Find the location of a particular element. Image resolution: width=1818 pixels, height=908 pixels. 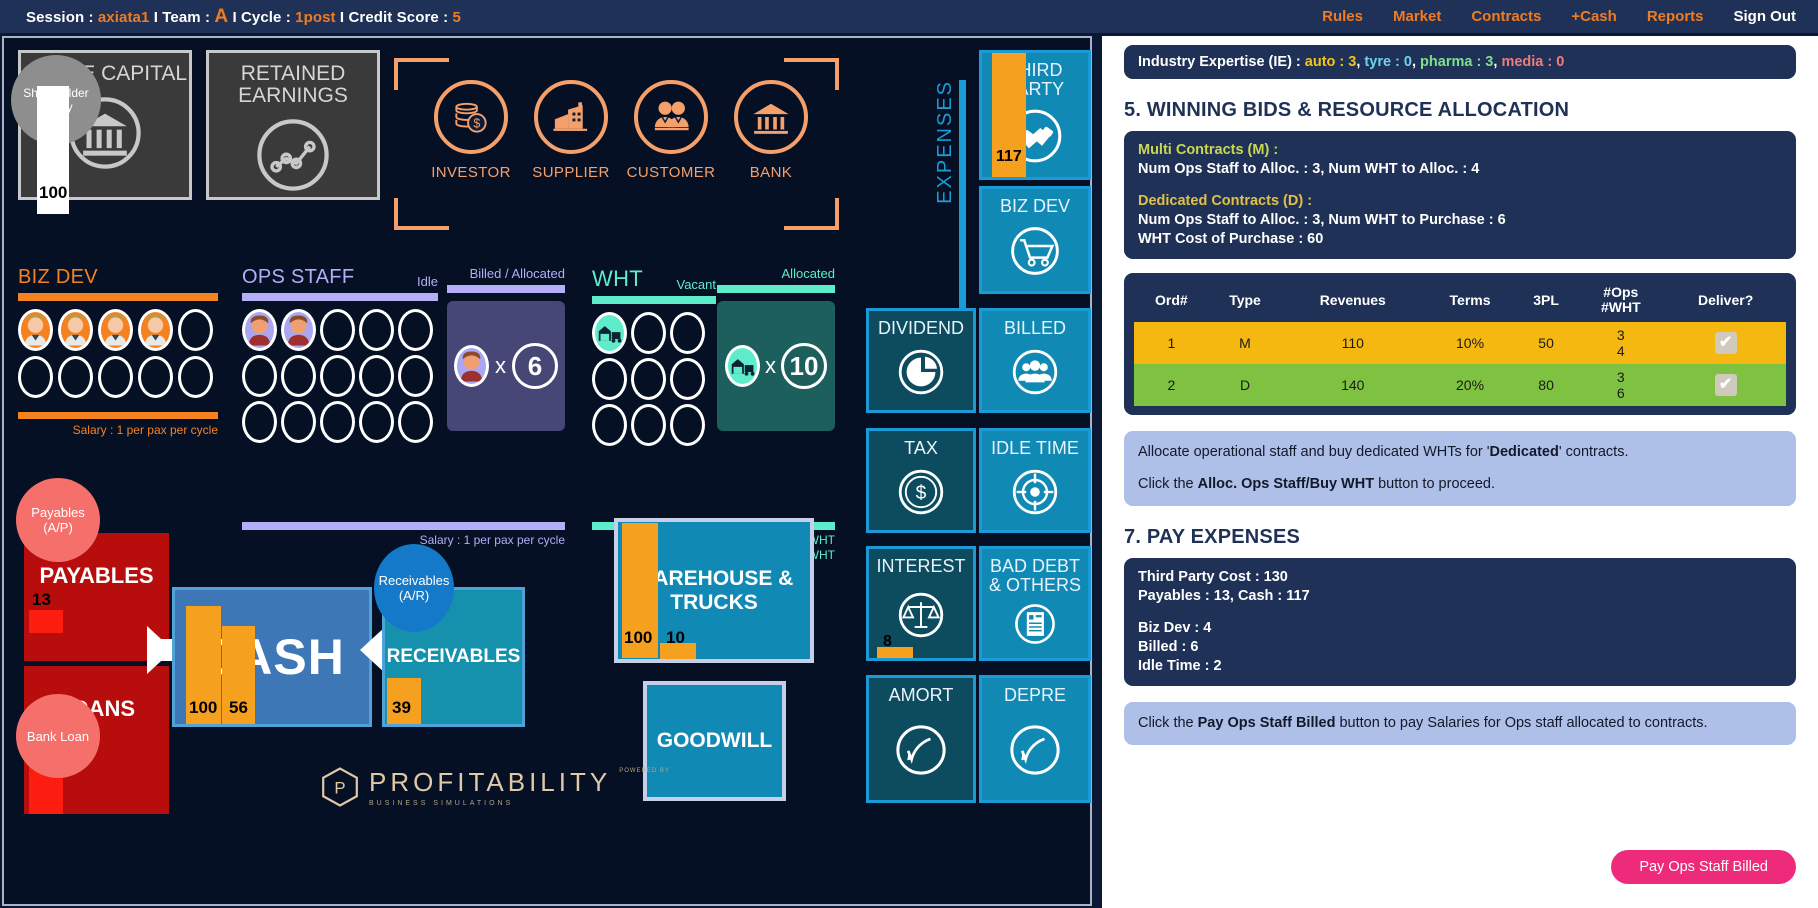

wht-allocated-panel: x 10 is located at coordinates (776, 366).